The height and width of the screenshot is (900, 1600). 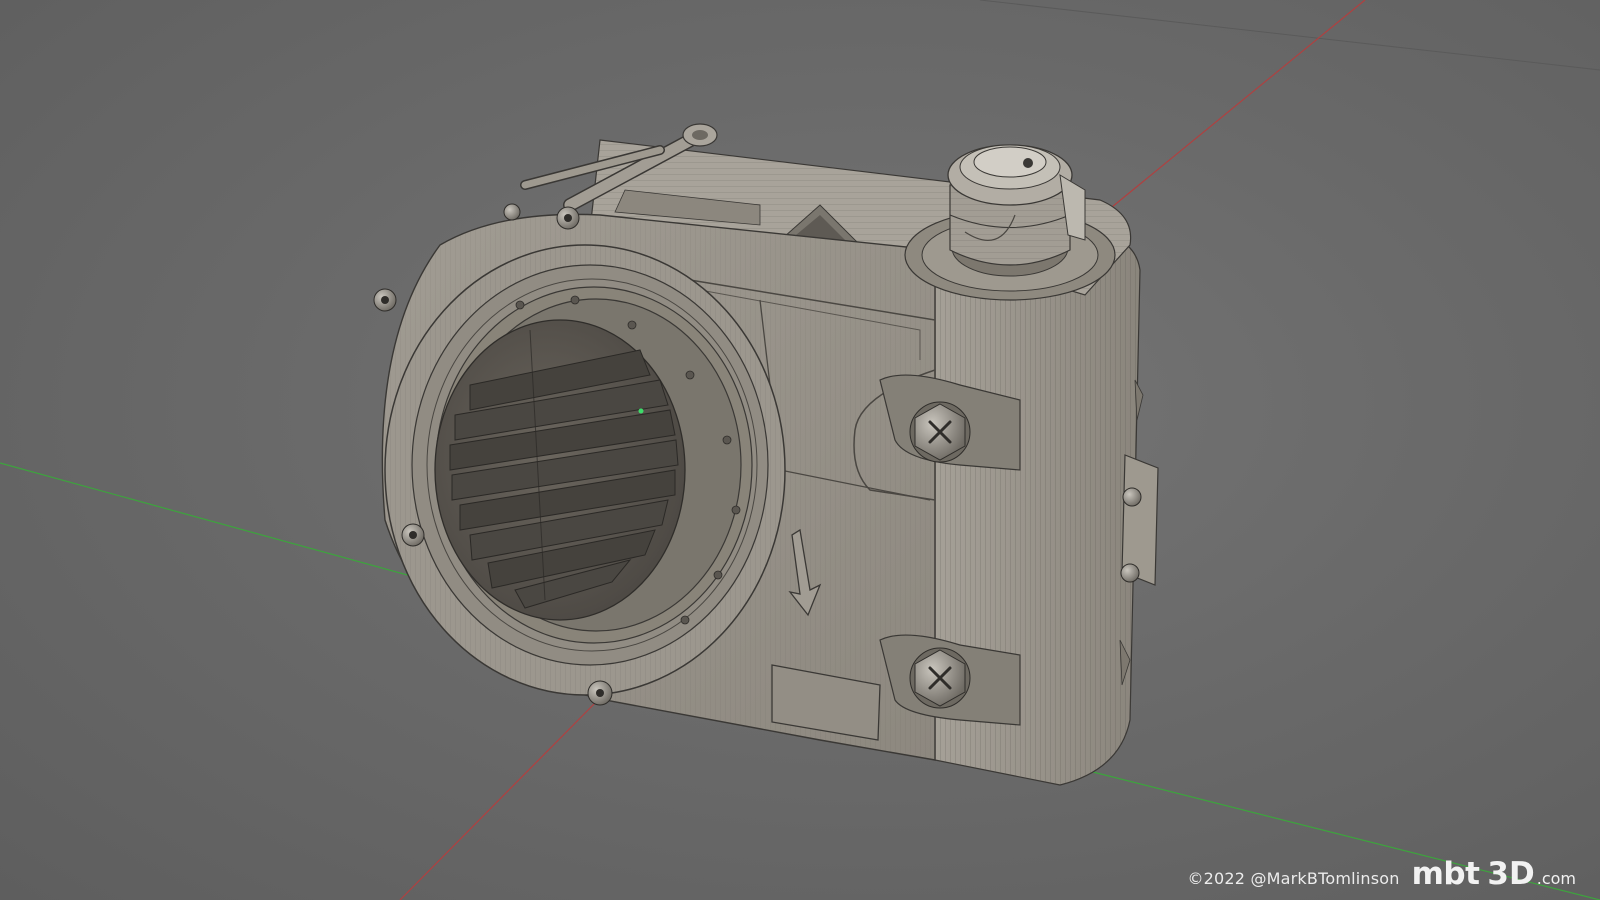 What do you see at coordinates (1445, 874) in the screenshot?
I see `logo-mbt-text: mbt` at bounding box center [1445, 874].